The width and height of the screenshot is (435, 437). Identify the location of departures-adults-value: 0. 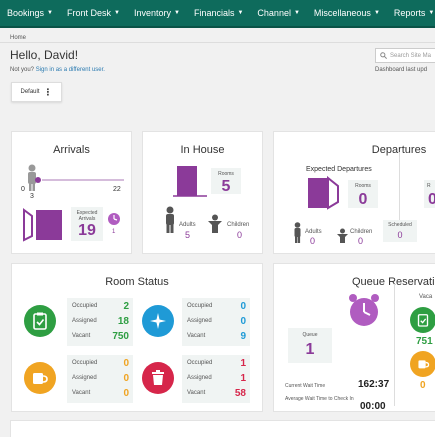
(313, 241).